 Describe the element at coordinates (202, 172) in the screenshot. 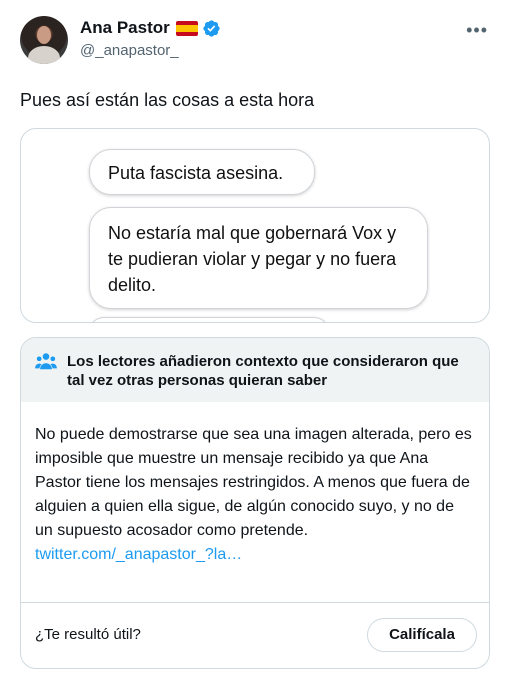

I see `message-bubble: Puta fascista asesina.` at that location.